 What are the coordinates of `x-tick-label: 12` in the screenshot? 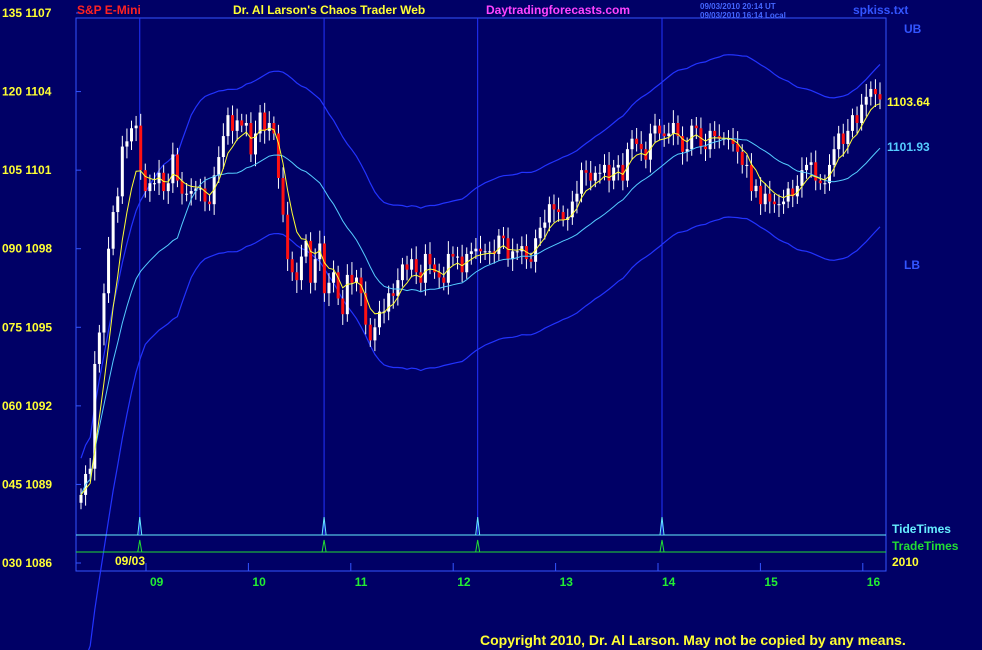 It's located at (464, 582).